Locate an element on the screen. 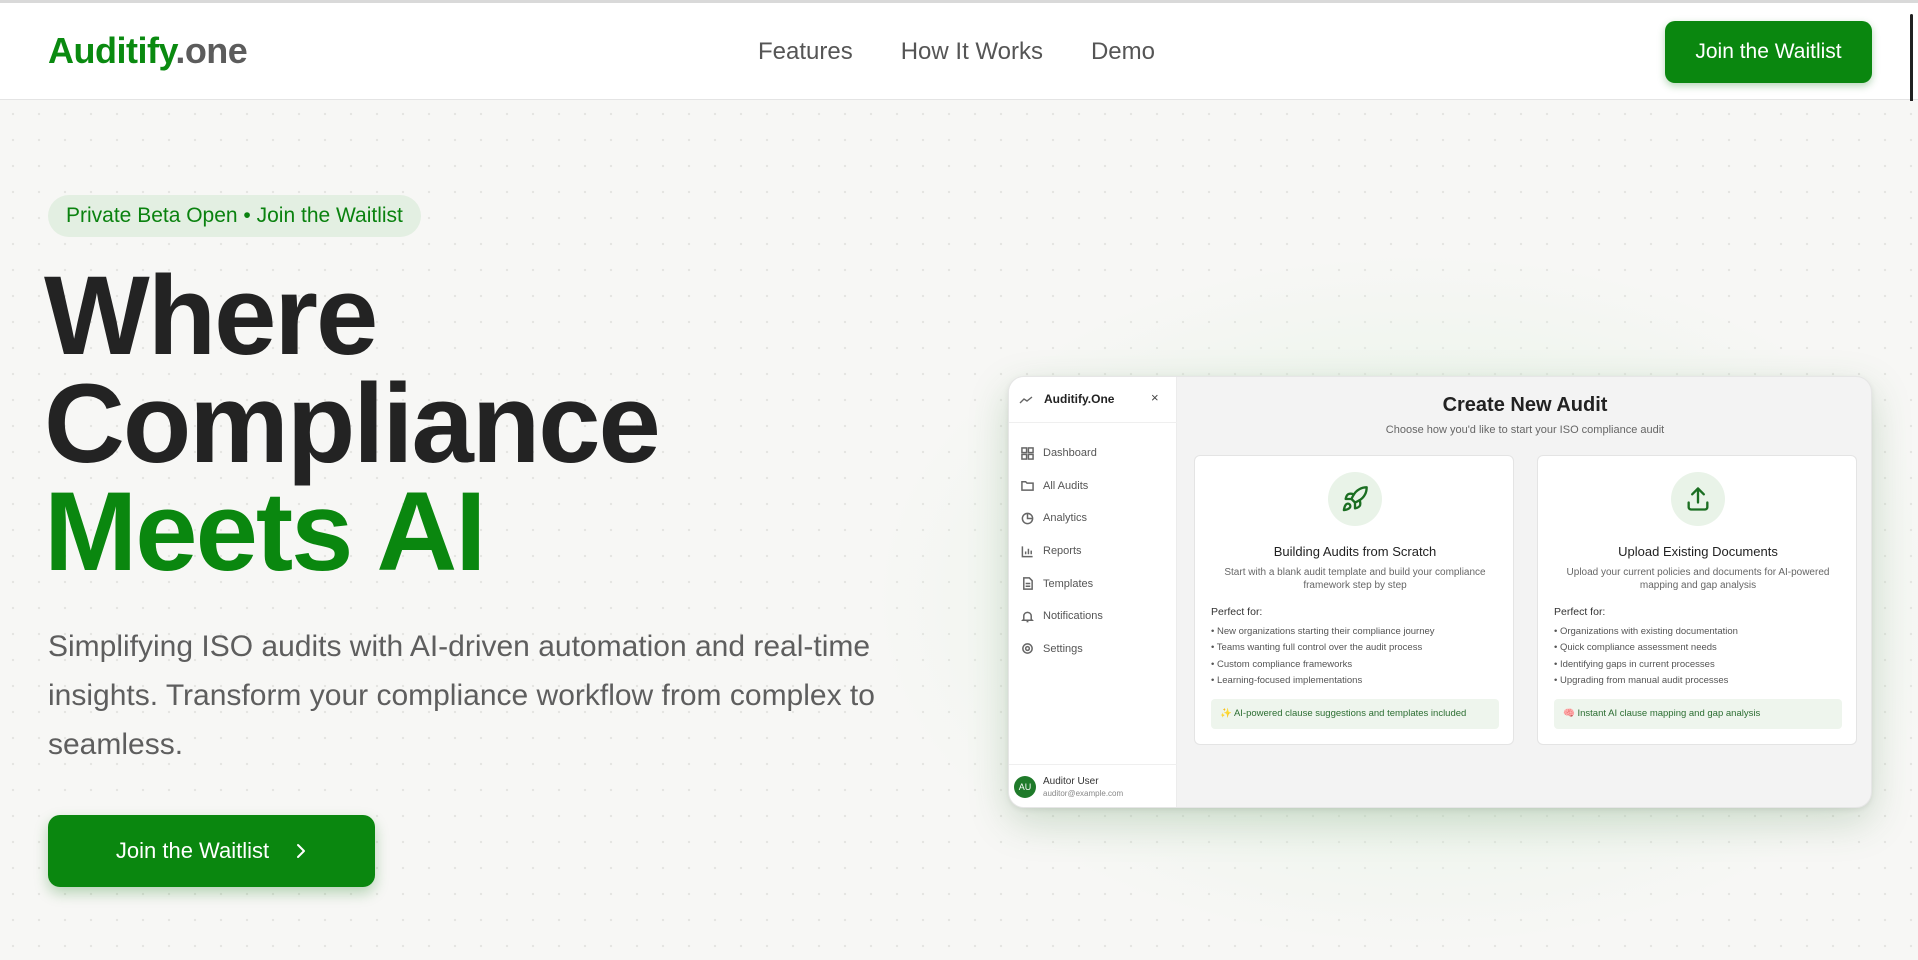 The image size is (1918, 960). site-logo: Auditify.one is located at coordinates (148, 51).